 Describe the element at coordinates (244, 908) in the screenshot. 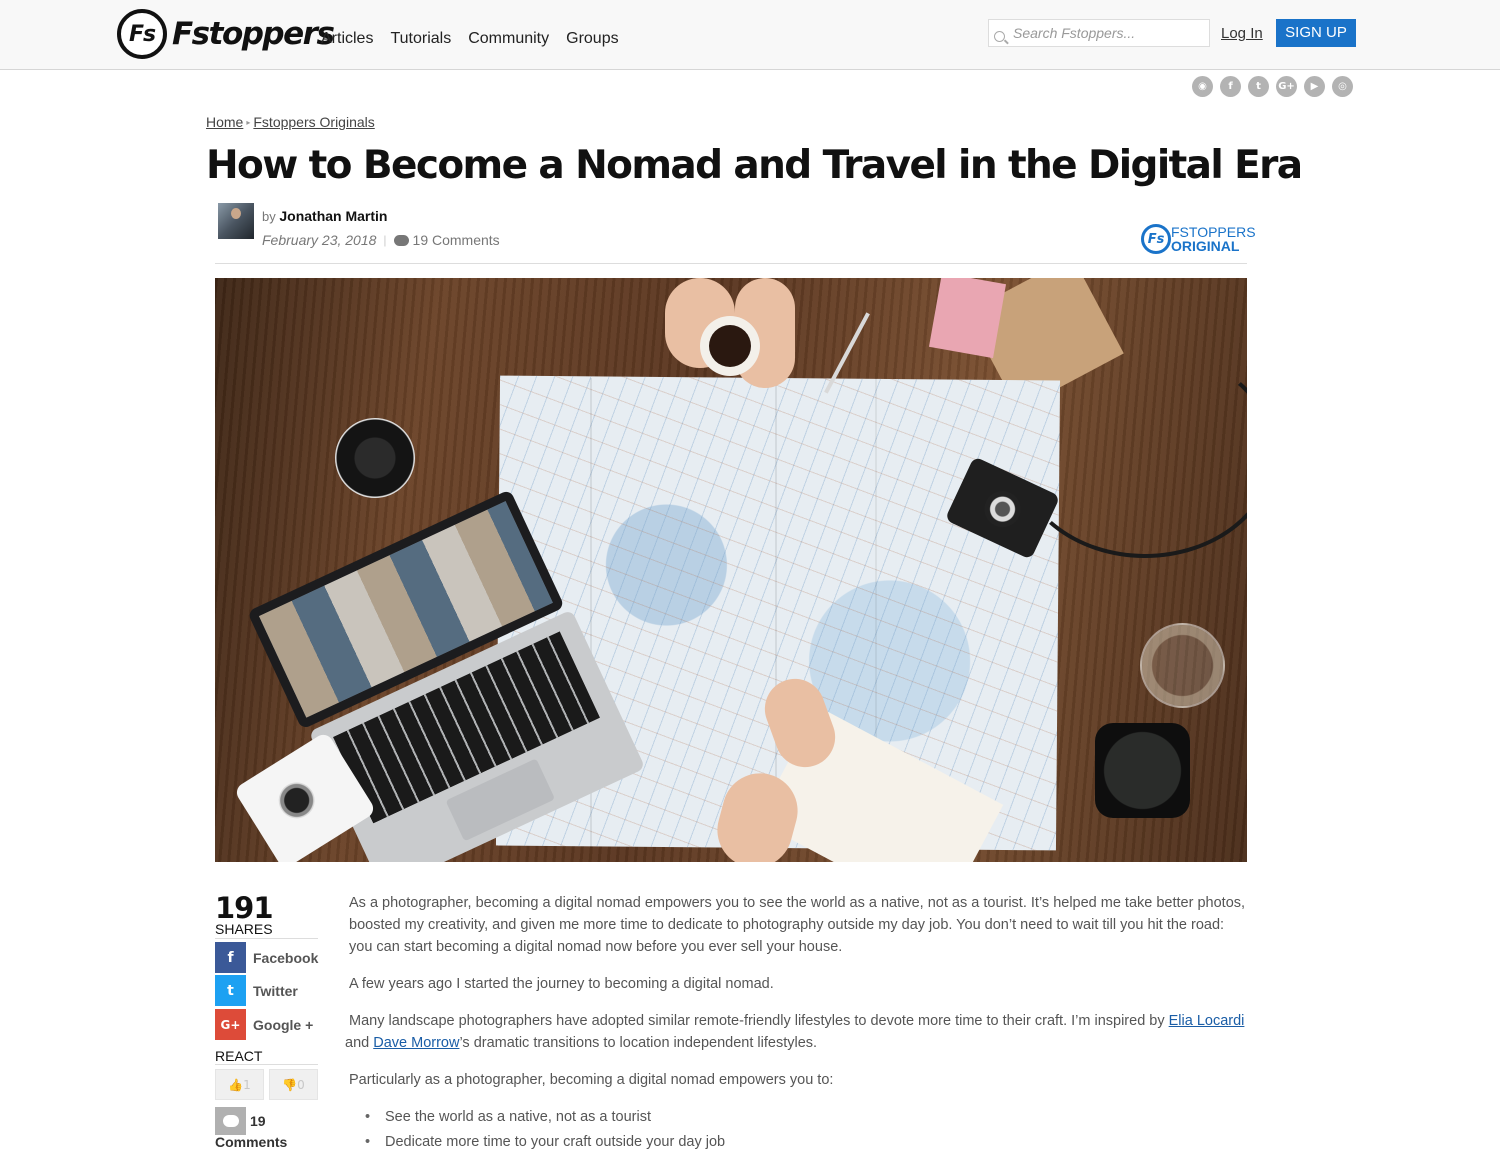

I see `share-count: 191` at that location.